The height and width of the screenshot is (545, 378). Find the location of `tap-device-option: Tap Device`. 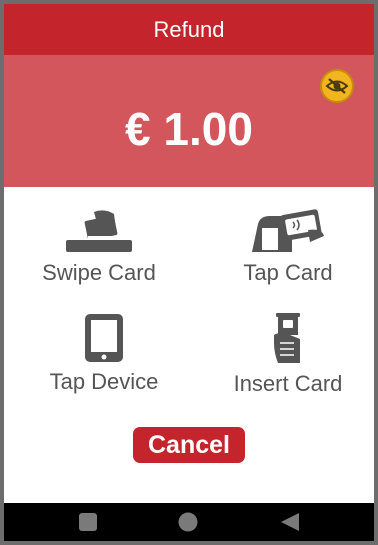

tap-device-option: Tap Device is located at coordinates (104, 354).